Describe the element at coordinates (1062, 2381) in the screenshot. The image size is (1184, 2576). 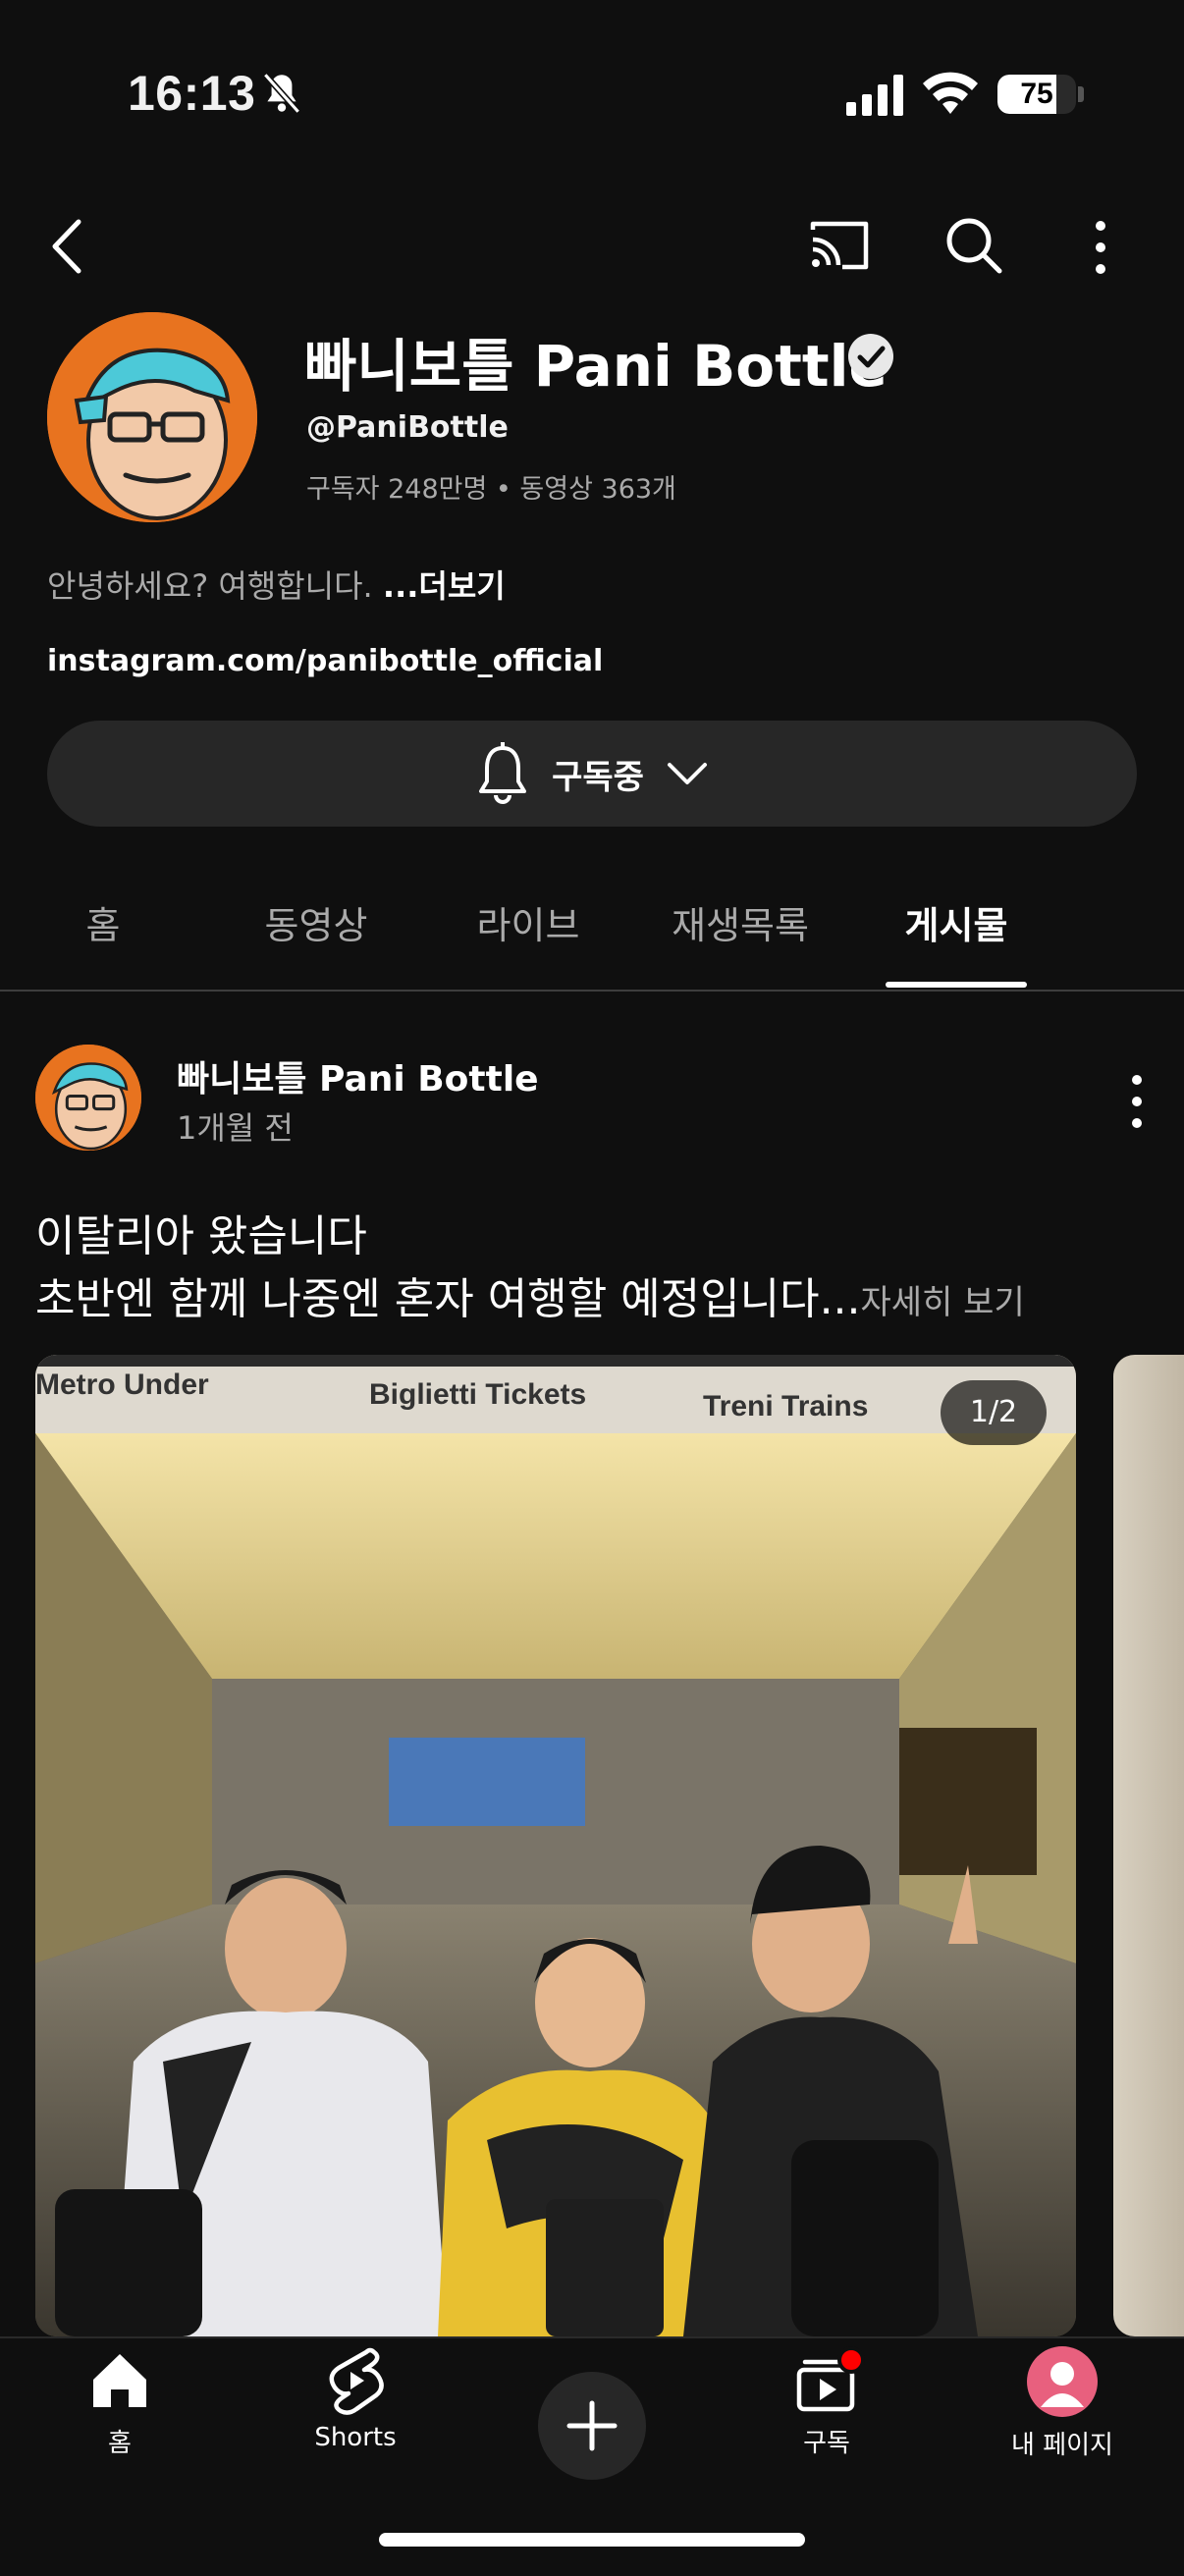
I see `profile-icon` at that location.